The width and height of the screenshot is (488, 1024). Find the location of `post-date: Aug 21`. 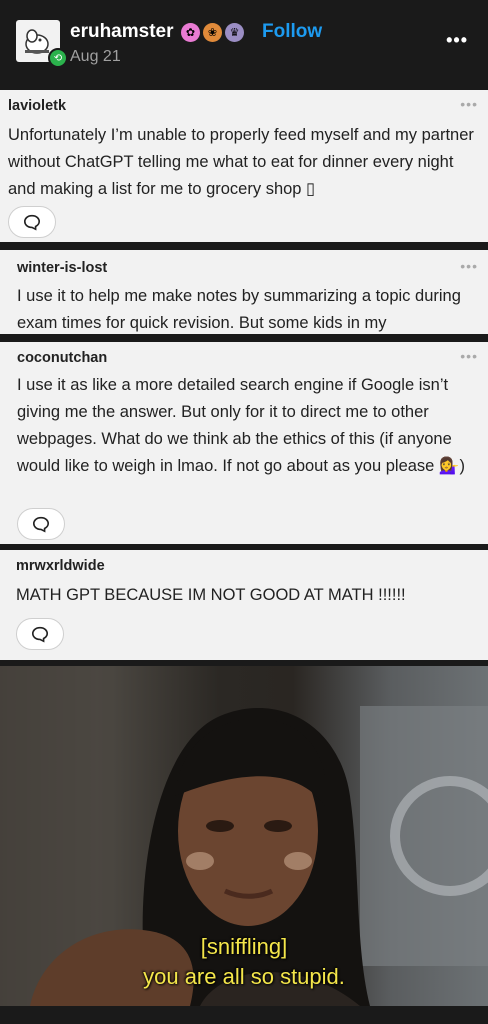

post-date: Aug 21 is located at coordinates (95, 56).